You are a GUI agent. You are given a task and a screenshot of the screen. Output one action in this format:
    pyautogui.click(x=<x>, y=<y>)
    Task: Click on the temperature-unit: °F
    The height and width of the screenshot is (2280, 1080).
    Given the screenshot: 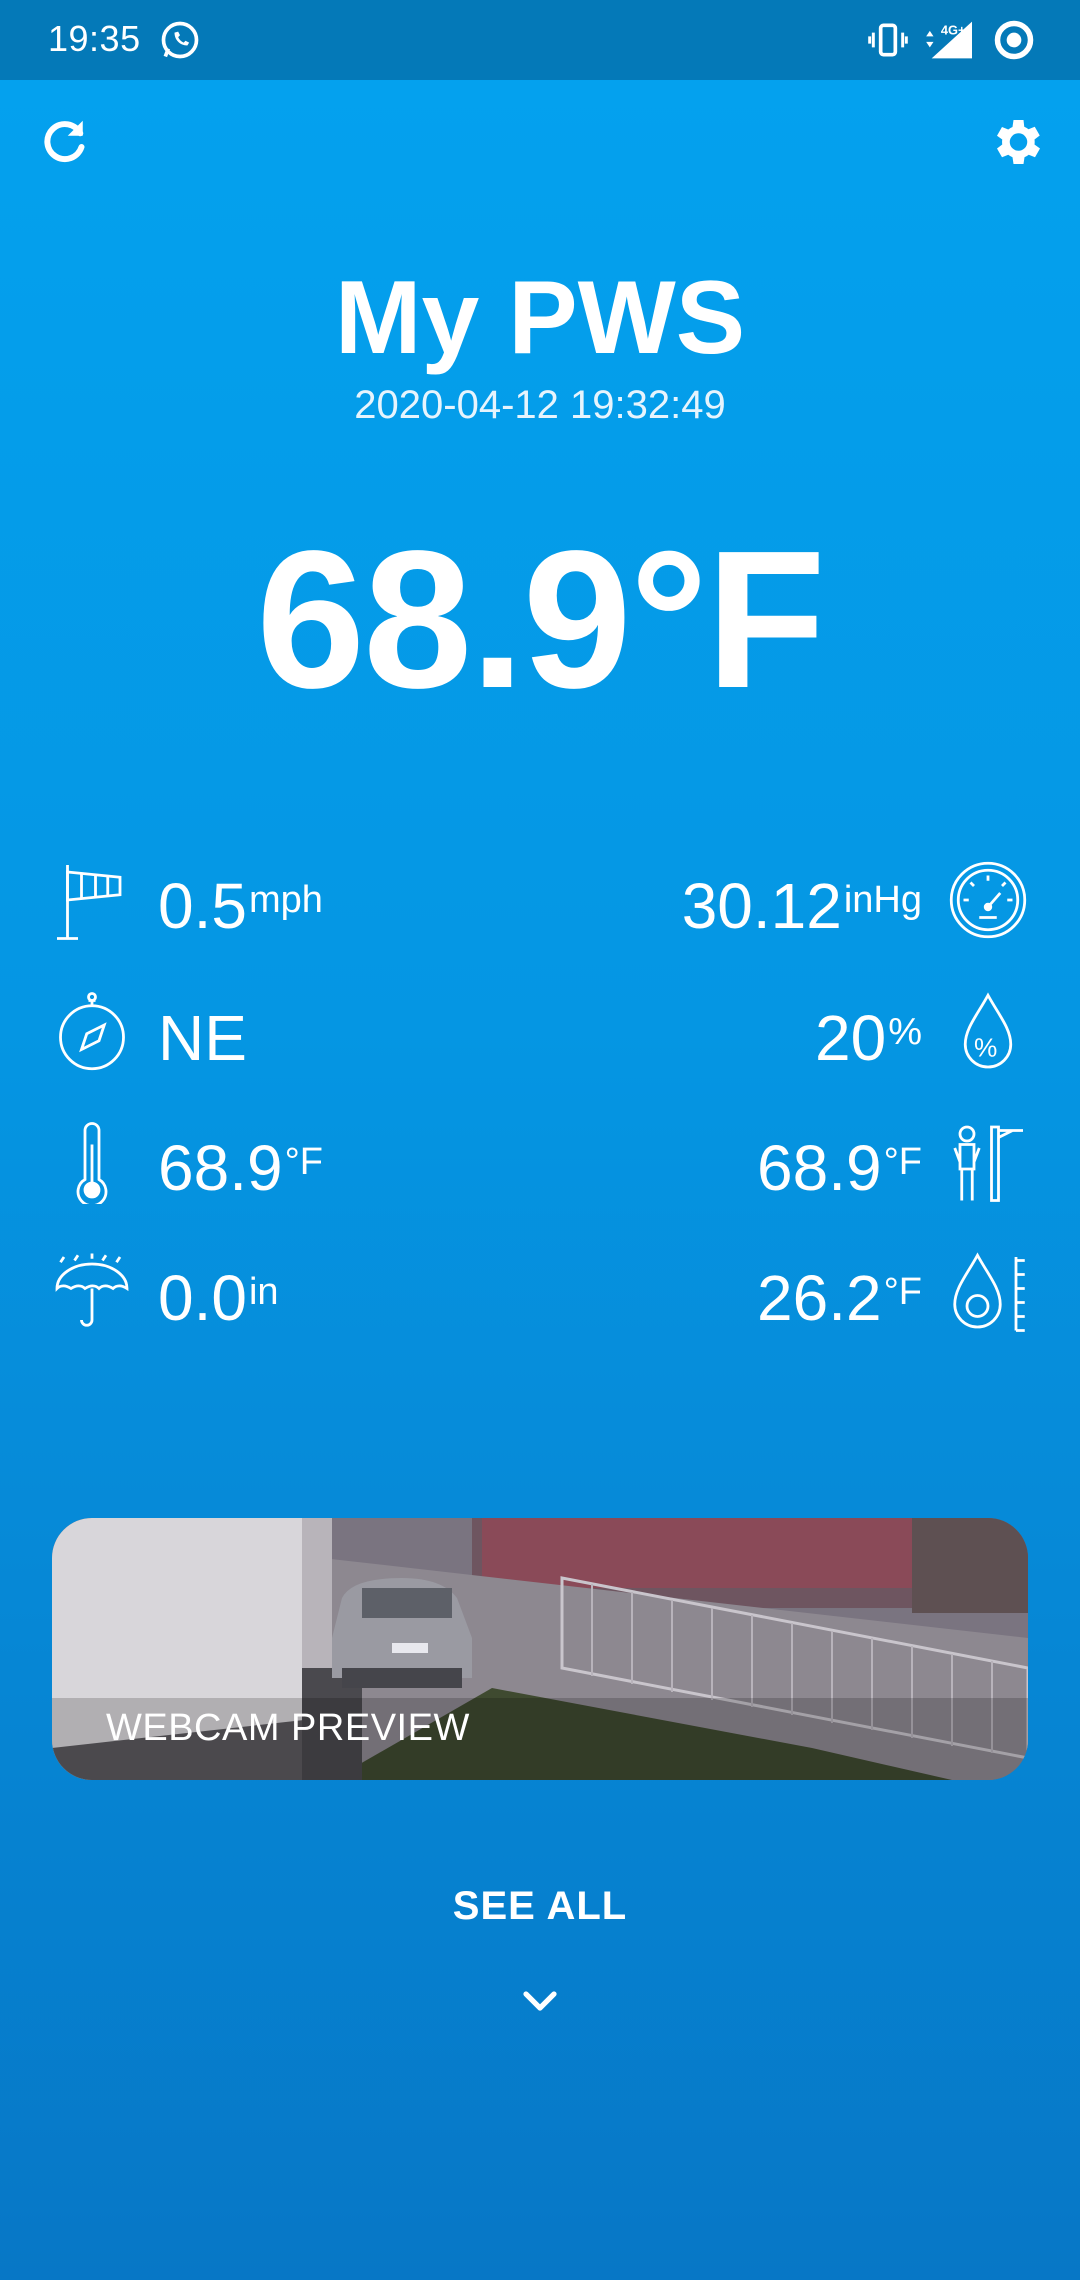 What is the action you would take?
    pyautogui.click(x=303, y=1162)
    